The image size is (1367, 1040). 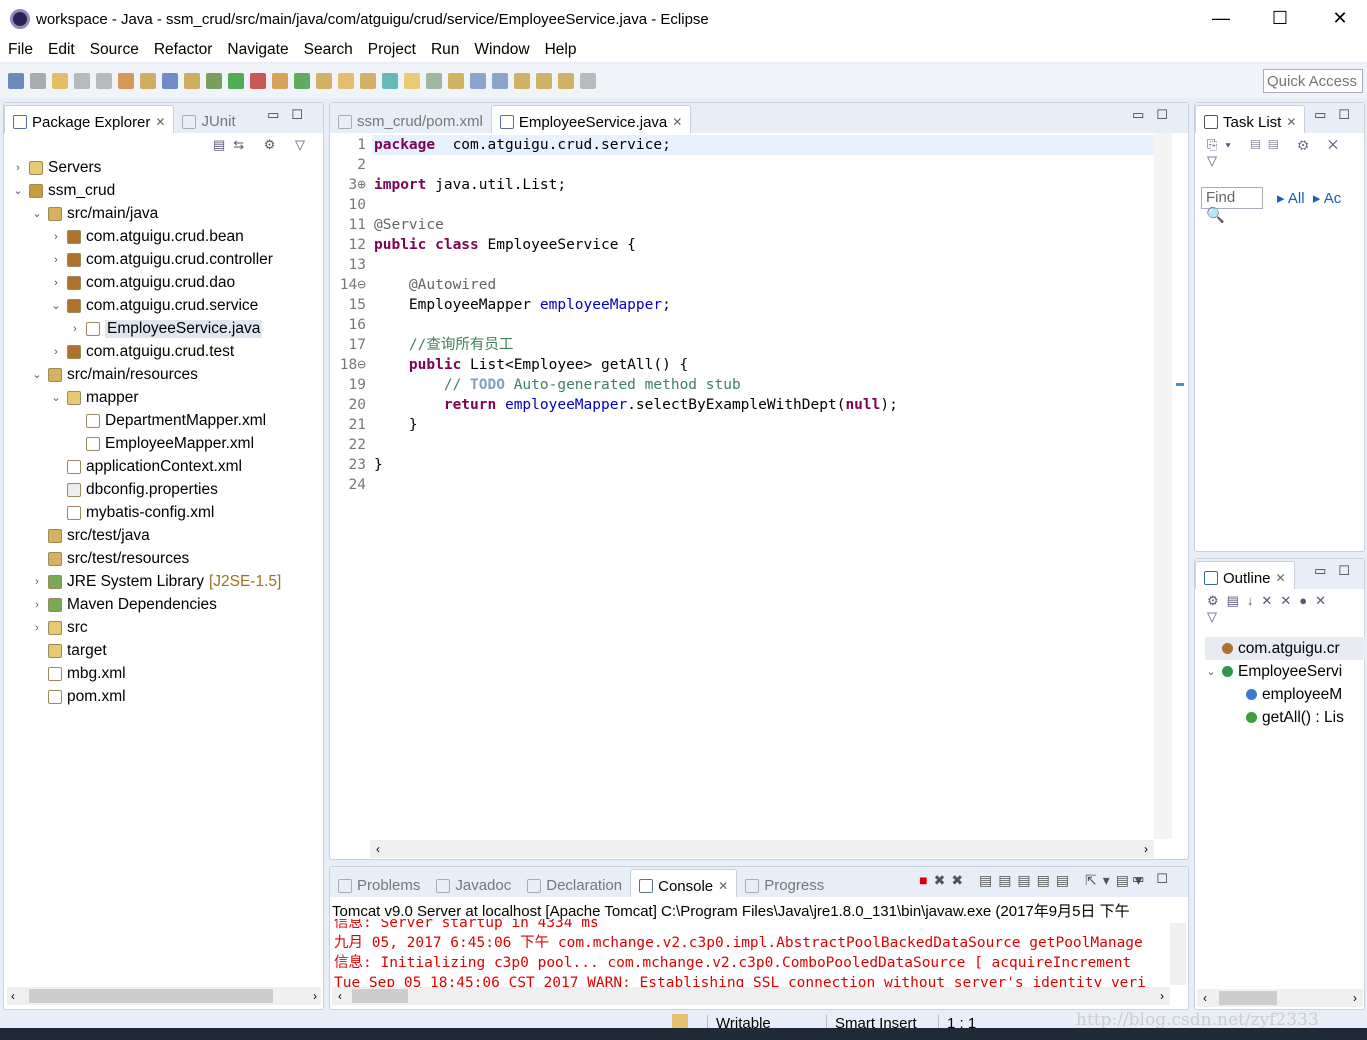 I want to click on tree-item-dbconfig-properties: dbconfig.properties, so click(x=134, y=489).